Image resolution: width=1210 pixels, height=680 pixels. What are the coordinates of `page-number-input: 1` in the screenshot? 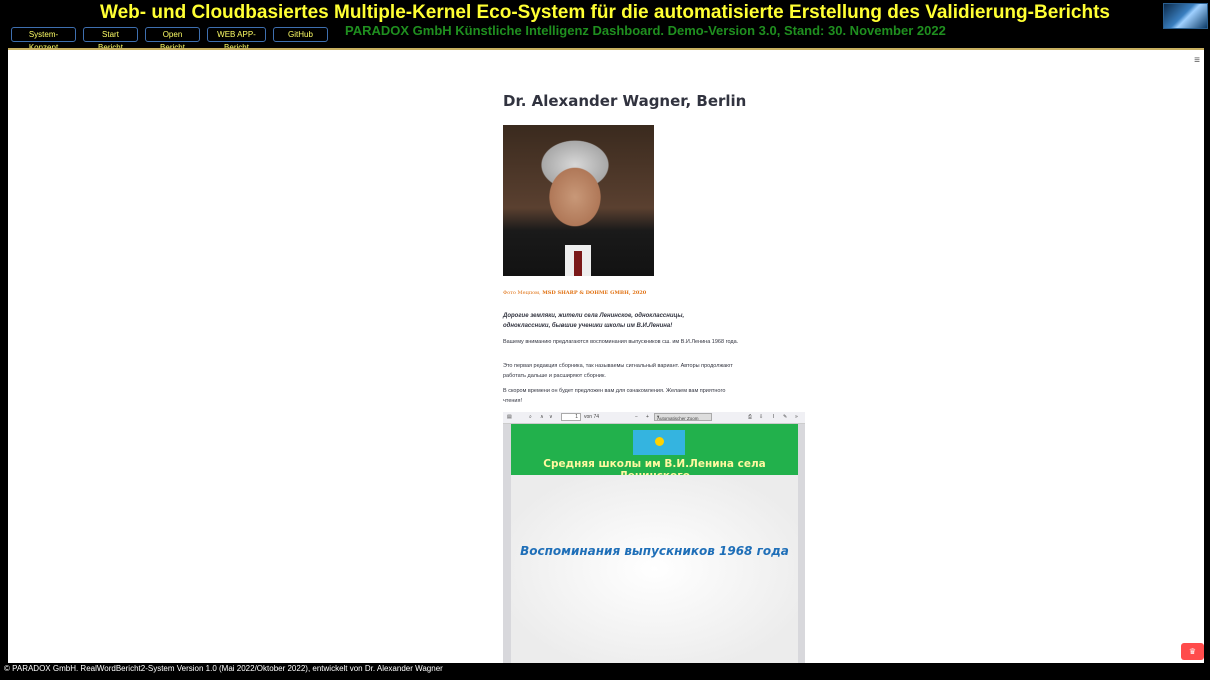 It's located at (571, 417).